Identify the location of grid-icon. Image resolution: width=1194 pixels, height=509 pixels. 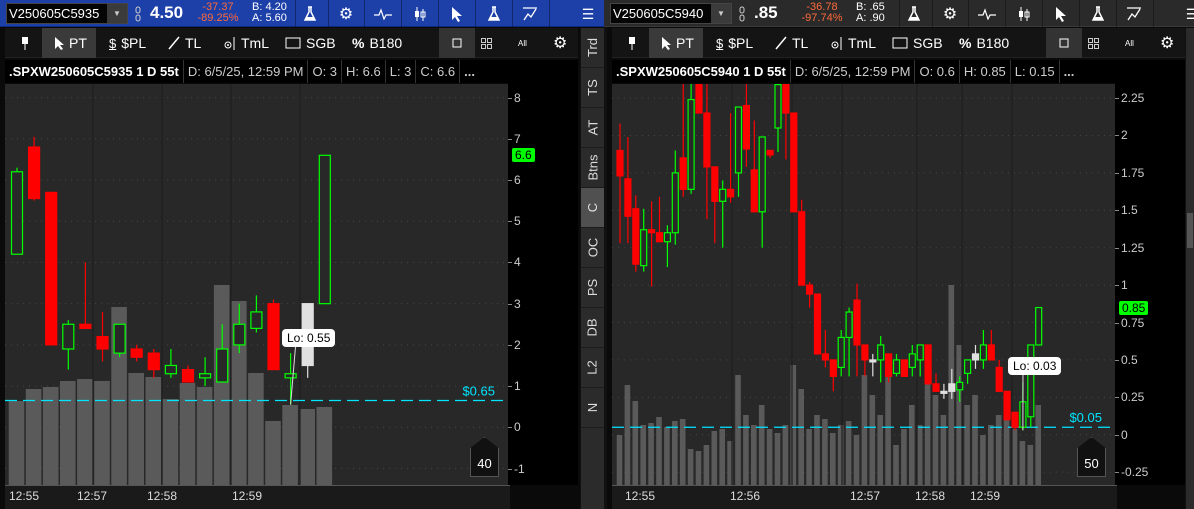
(1093, 43).